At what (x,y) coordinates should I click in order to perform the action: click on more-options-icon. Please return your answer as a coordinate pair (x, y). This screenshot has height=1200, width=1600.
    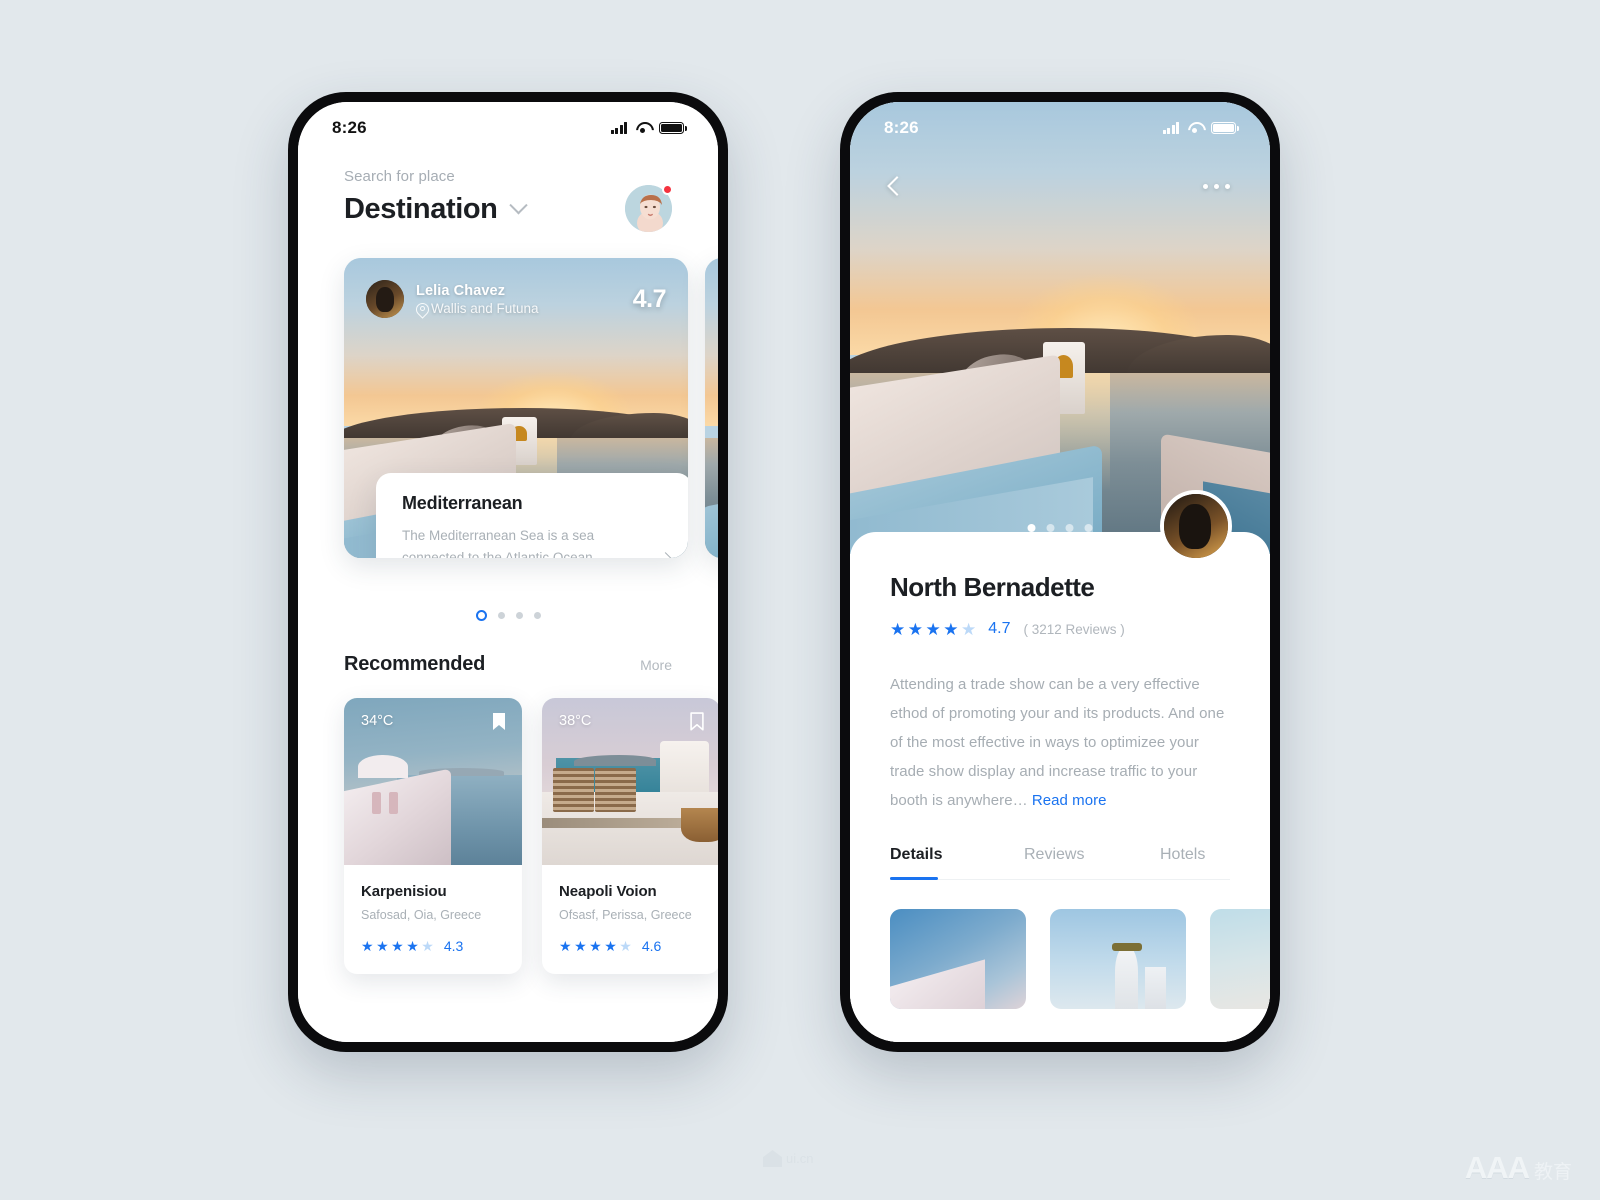
    Looking at the image, I should click on (1216, 186).